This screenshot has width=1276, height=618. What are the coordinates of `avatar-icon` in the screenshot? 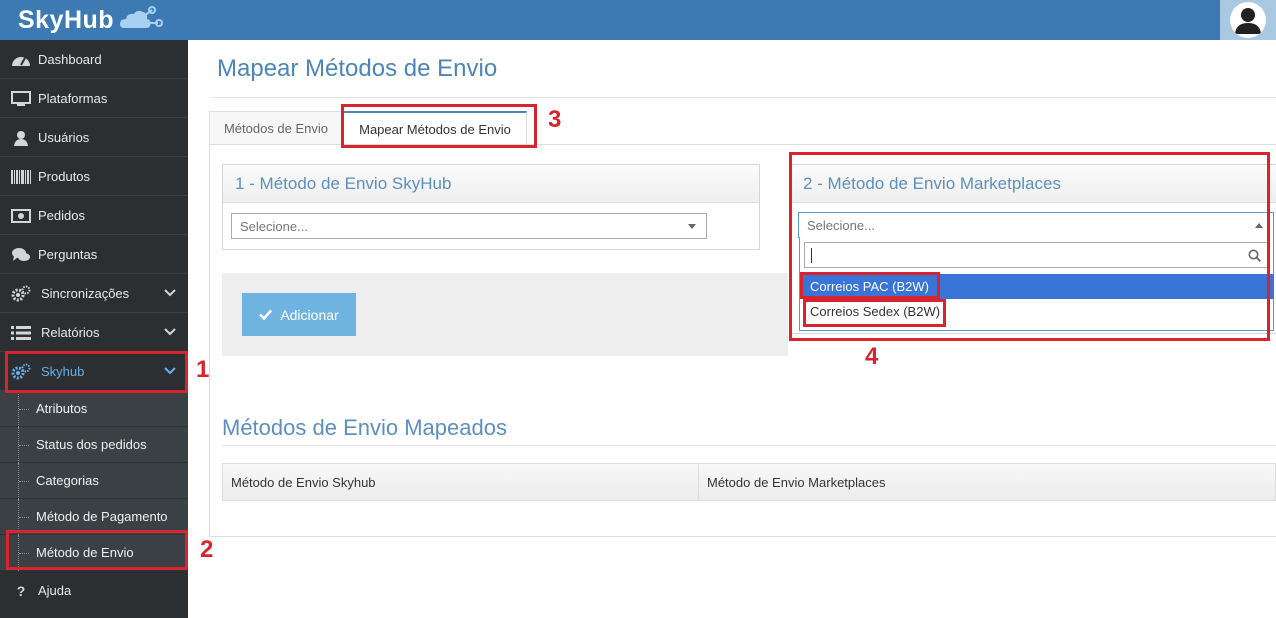 It's located at (1248, 20).